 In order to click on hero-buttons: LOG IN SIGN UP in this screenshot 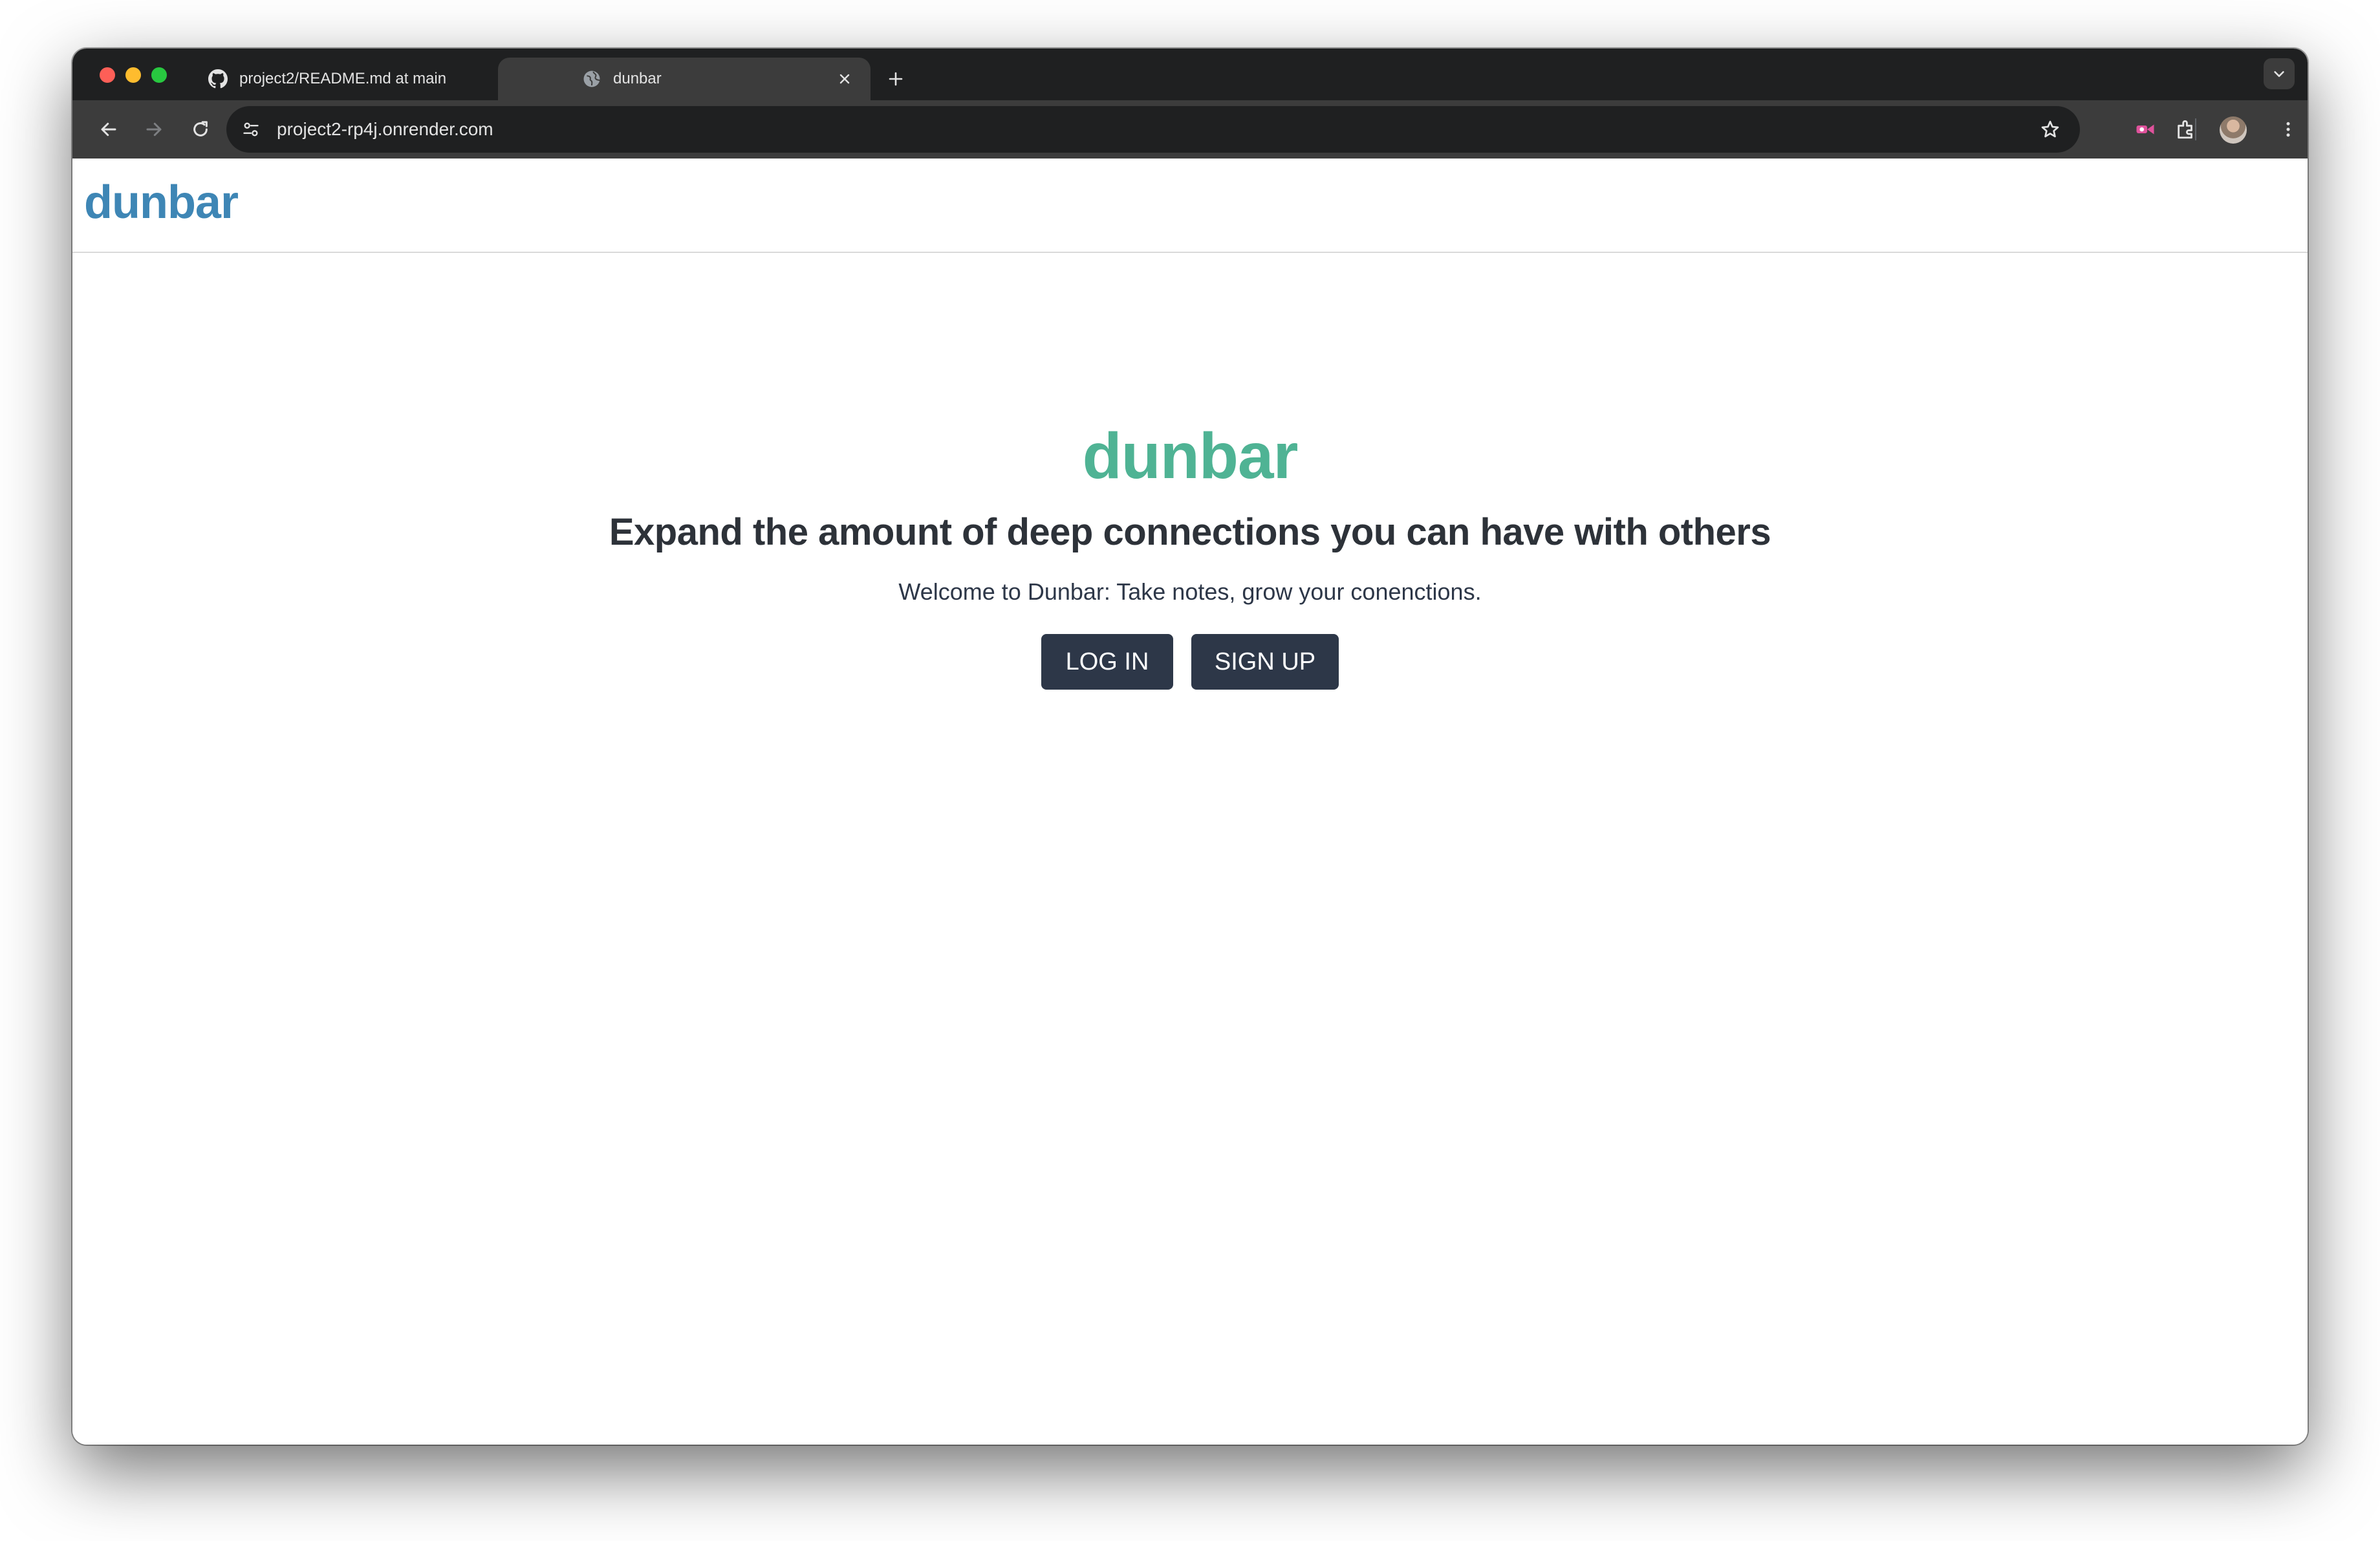, I will do `click(1190, 662)`.